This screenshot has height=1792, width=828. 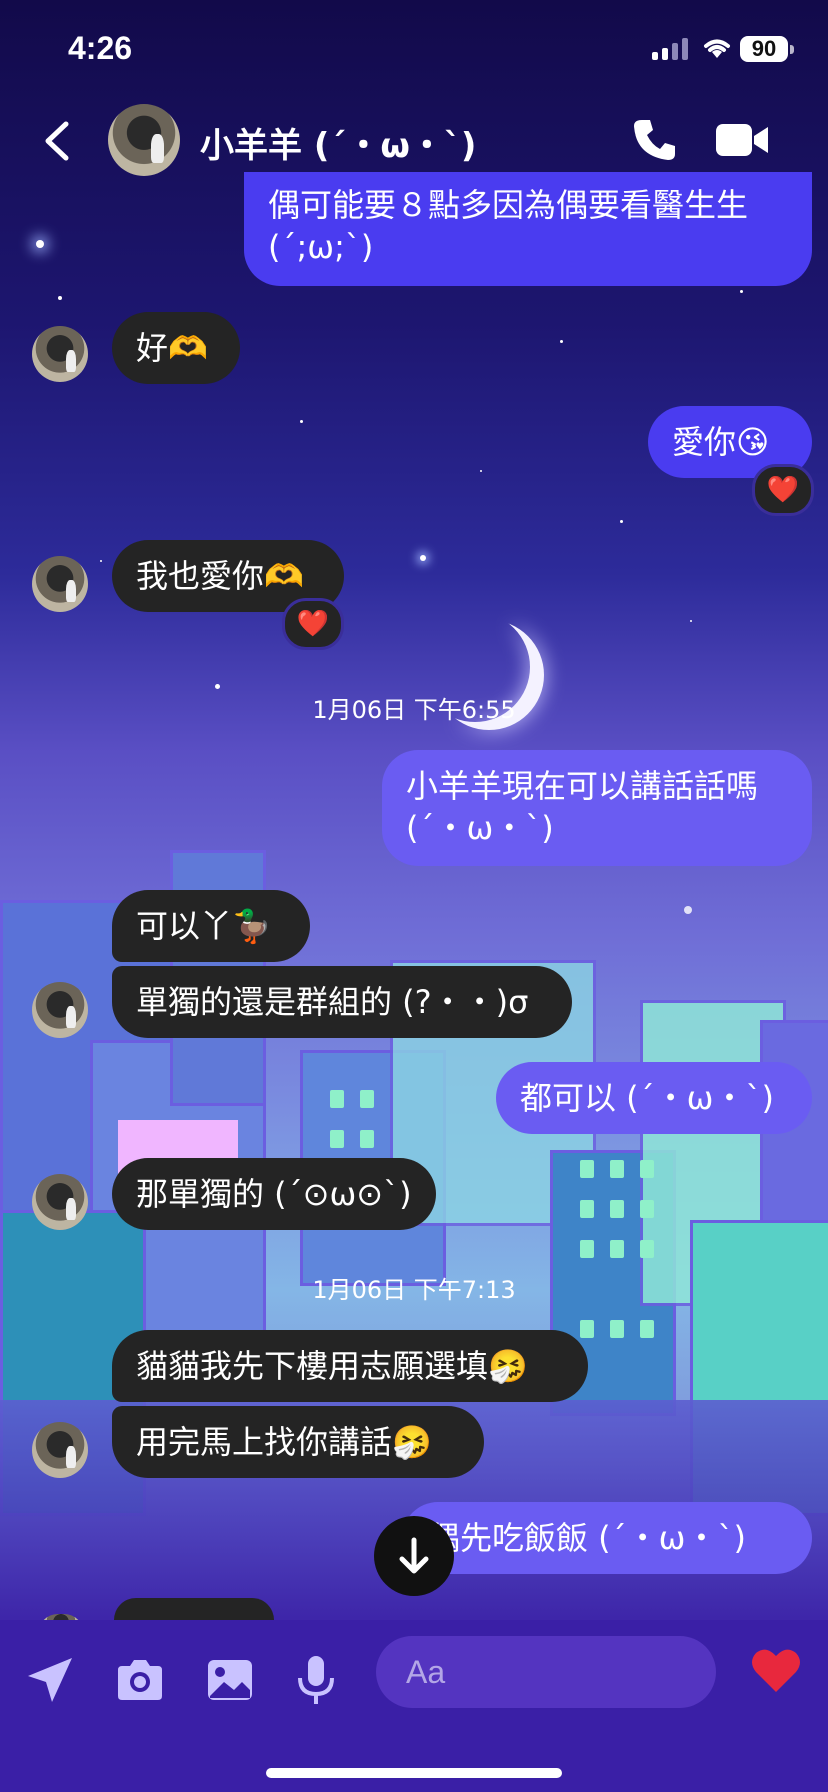 I want to click on cell-signal-icon, so click(x=671, y=49).